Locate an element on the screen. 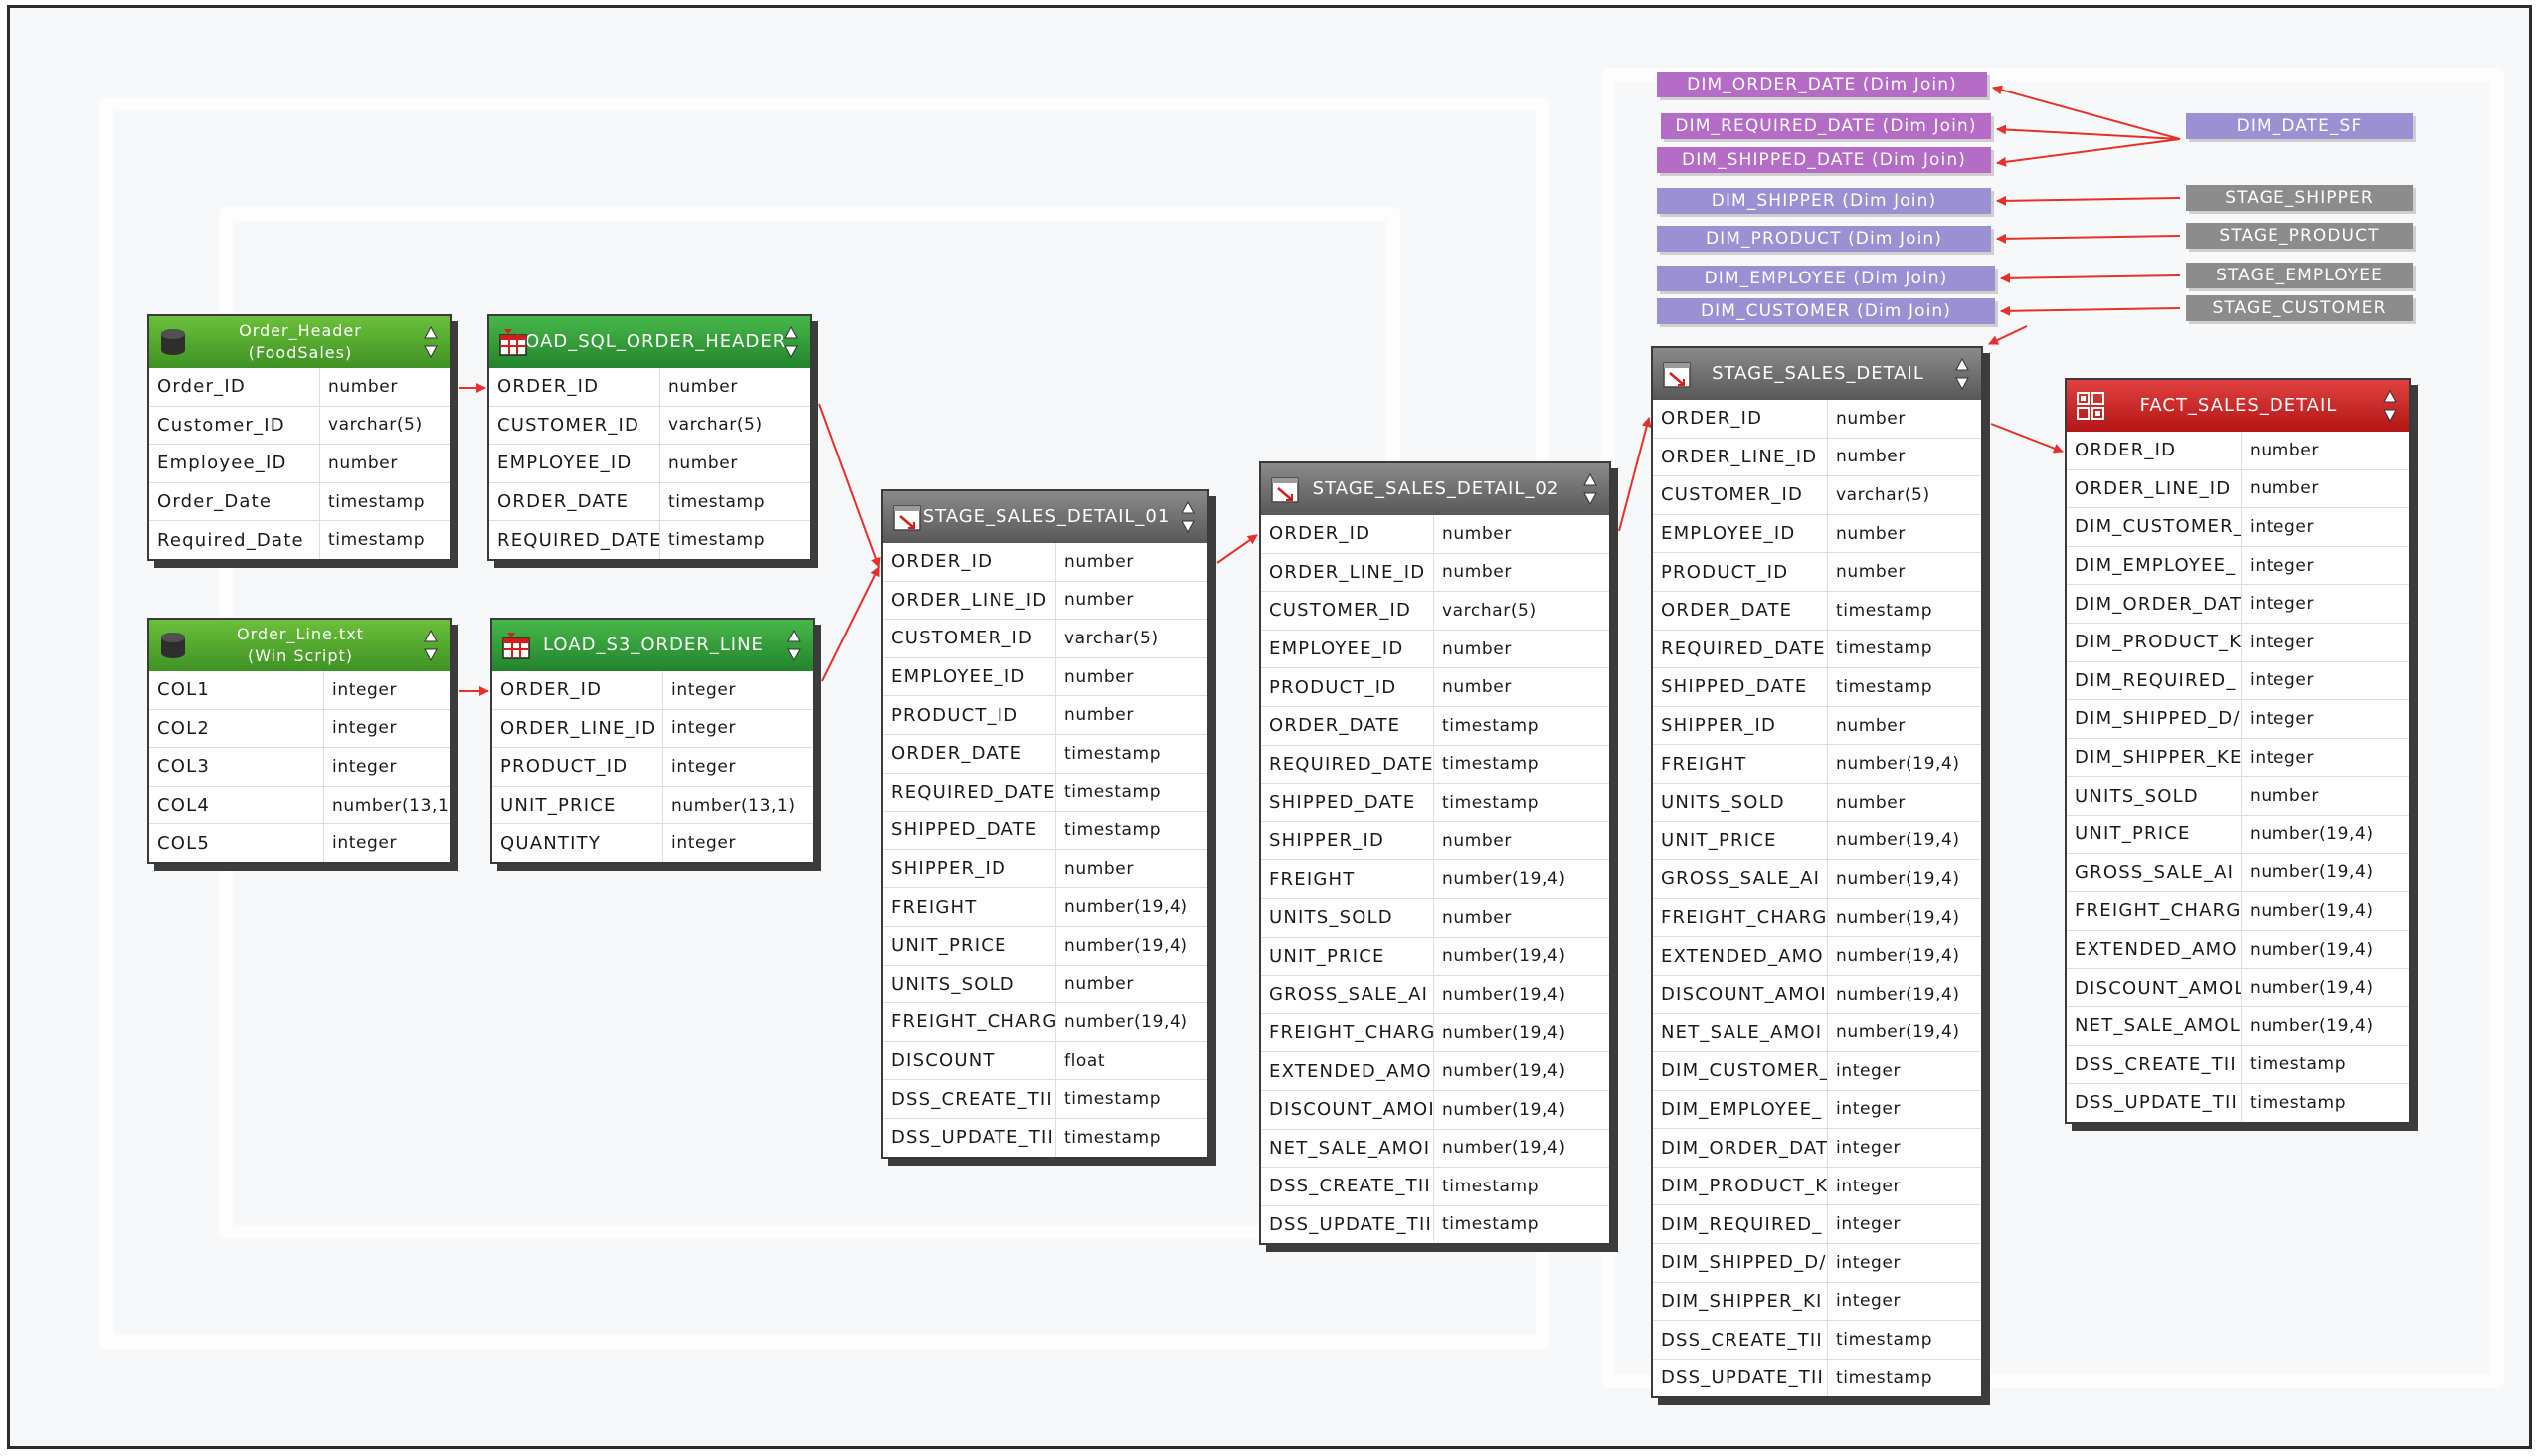  table-row: COL4 number(13,1 is located at coordinates (299, 804).